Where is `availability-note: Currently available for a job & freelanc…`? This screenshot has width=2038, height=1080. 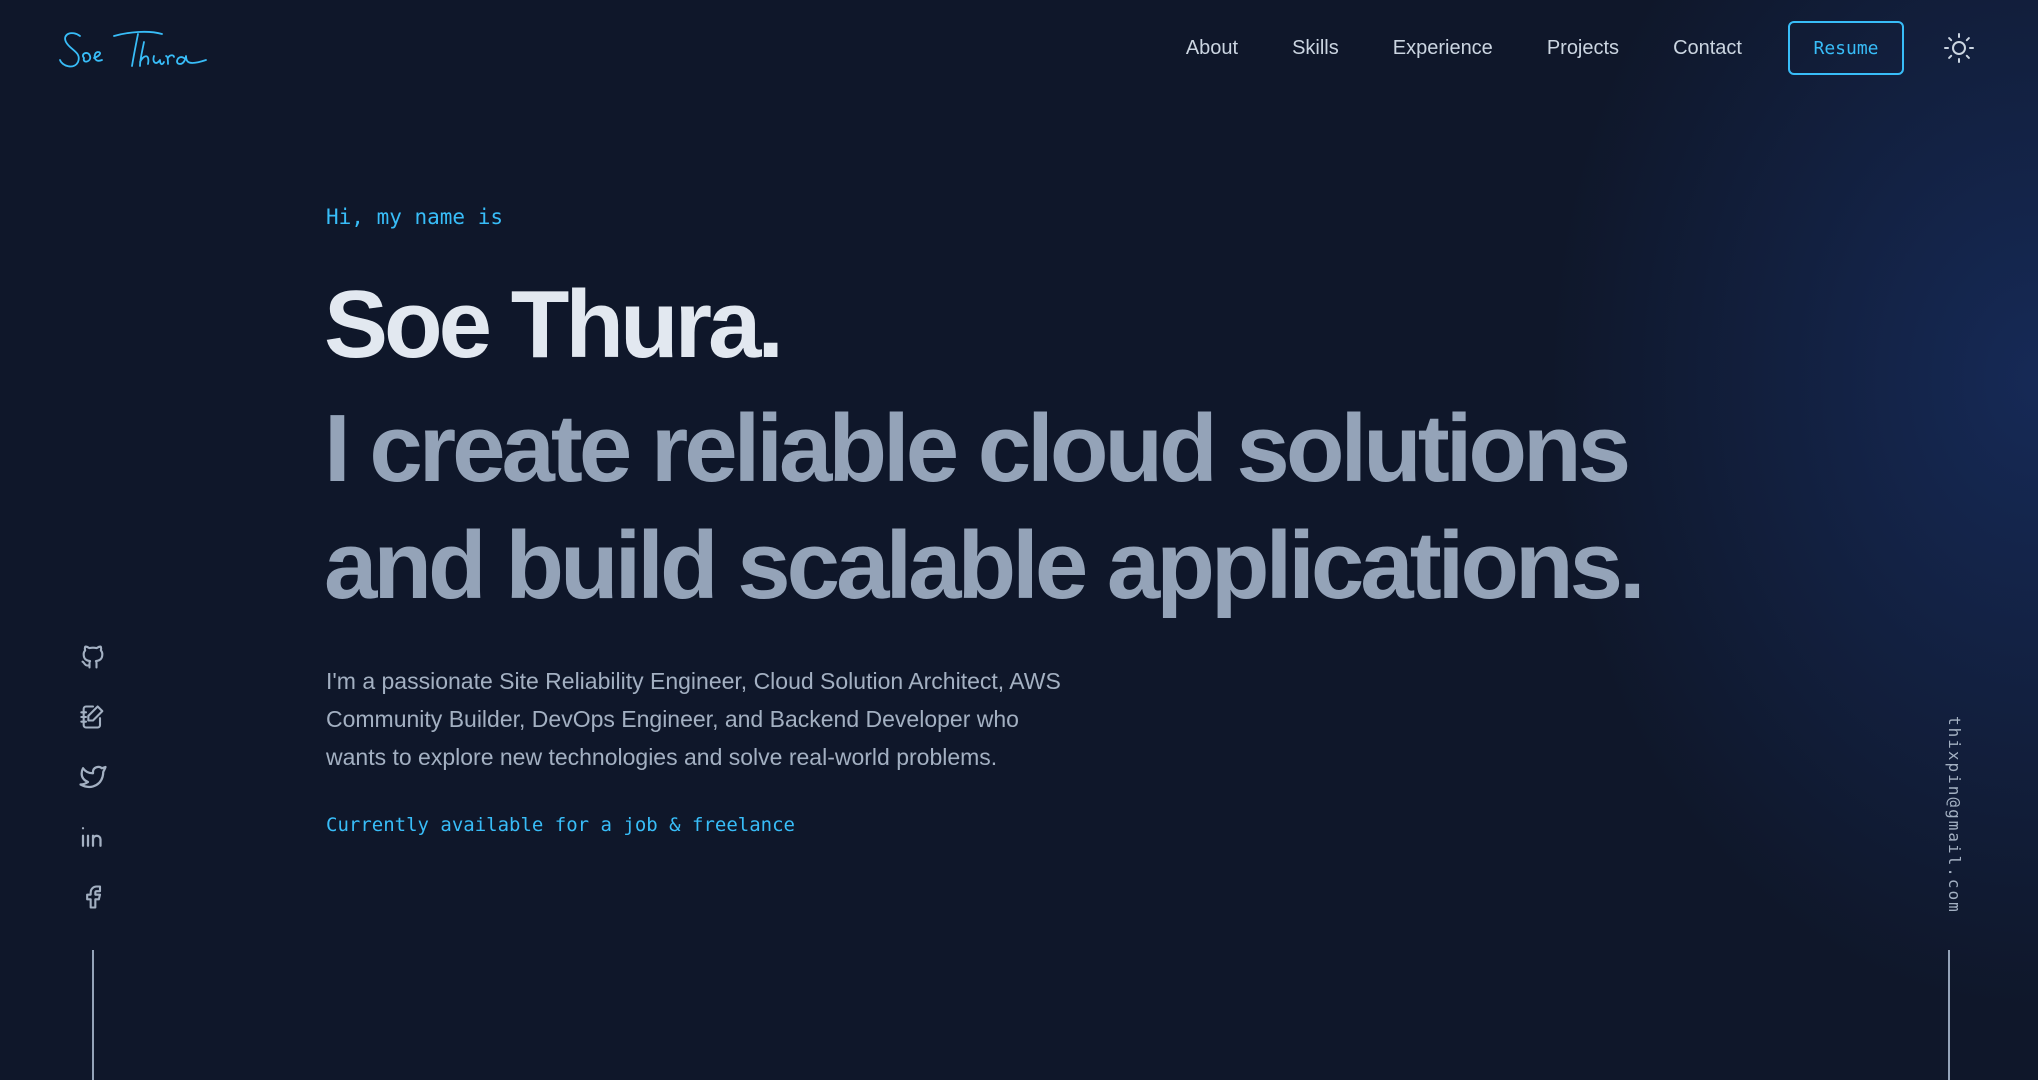
availability-note: Currently available for a job & freelanc… is located at coordinates (560, 825).